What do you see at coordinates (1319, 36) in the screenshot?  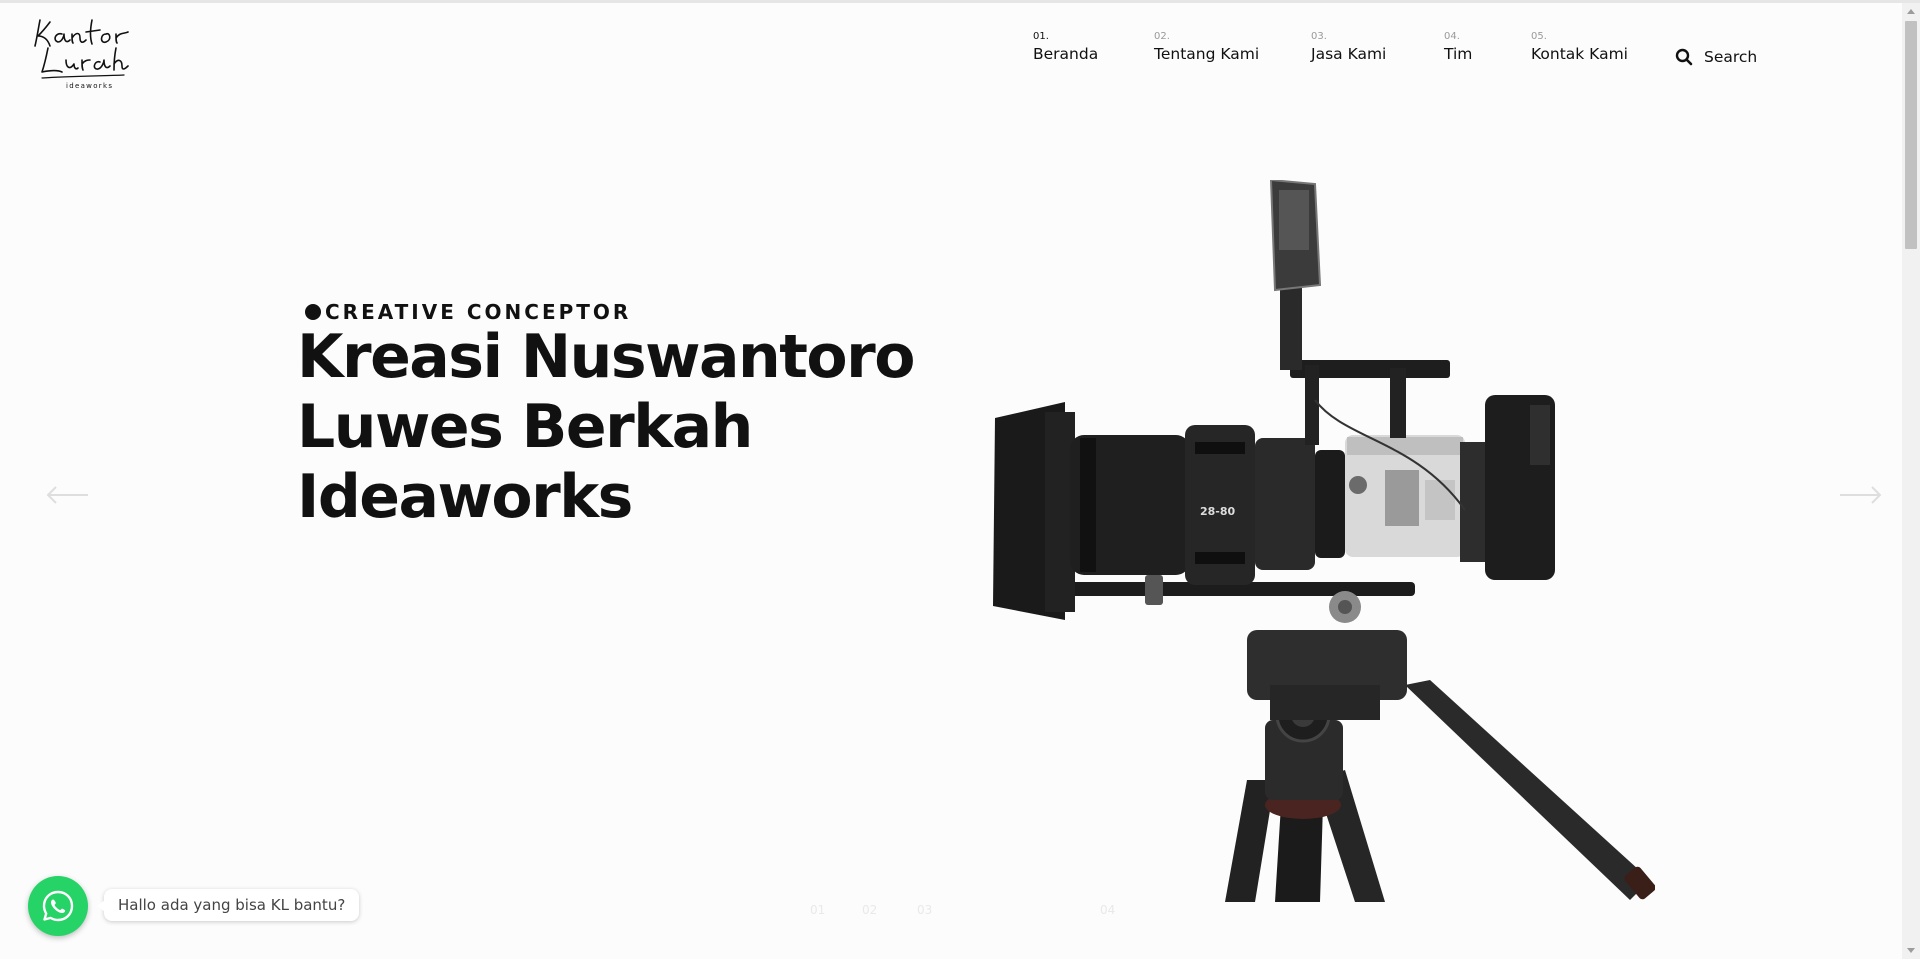 I see `nav-item-number: 03.` at bounding box center [1319, 36].